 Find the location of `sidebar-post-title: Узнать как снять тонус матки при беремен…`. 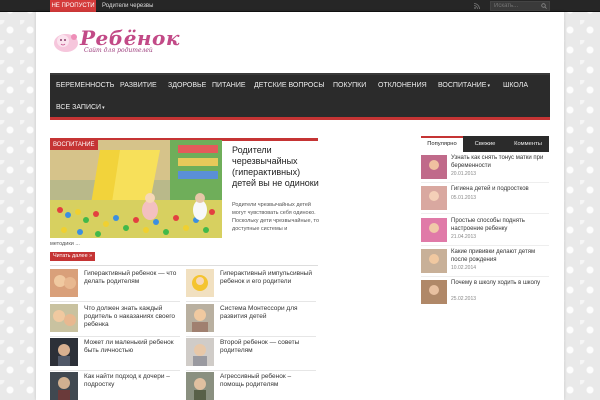

sidebar-post-title: Узнать как снять тонус матки при беремен… is located at coordinates (500, 162).